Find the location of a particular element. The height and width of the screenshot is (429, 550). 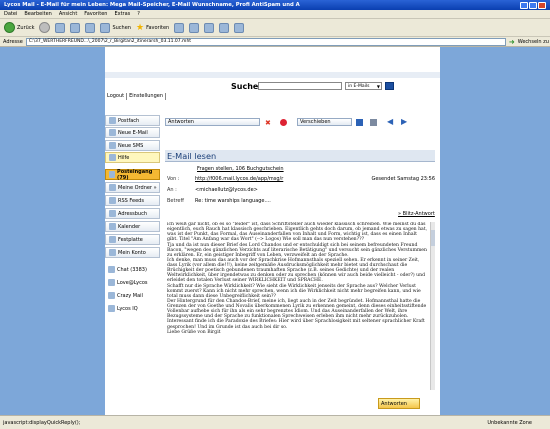

subject-link: Fragen stellen, 106 Buchgutschein is located at coordinates (240, 169).